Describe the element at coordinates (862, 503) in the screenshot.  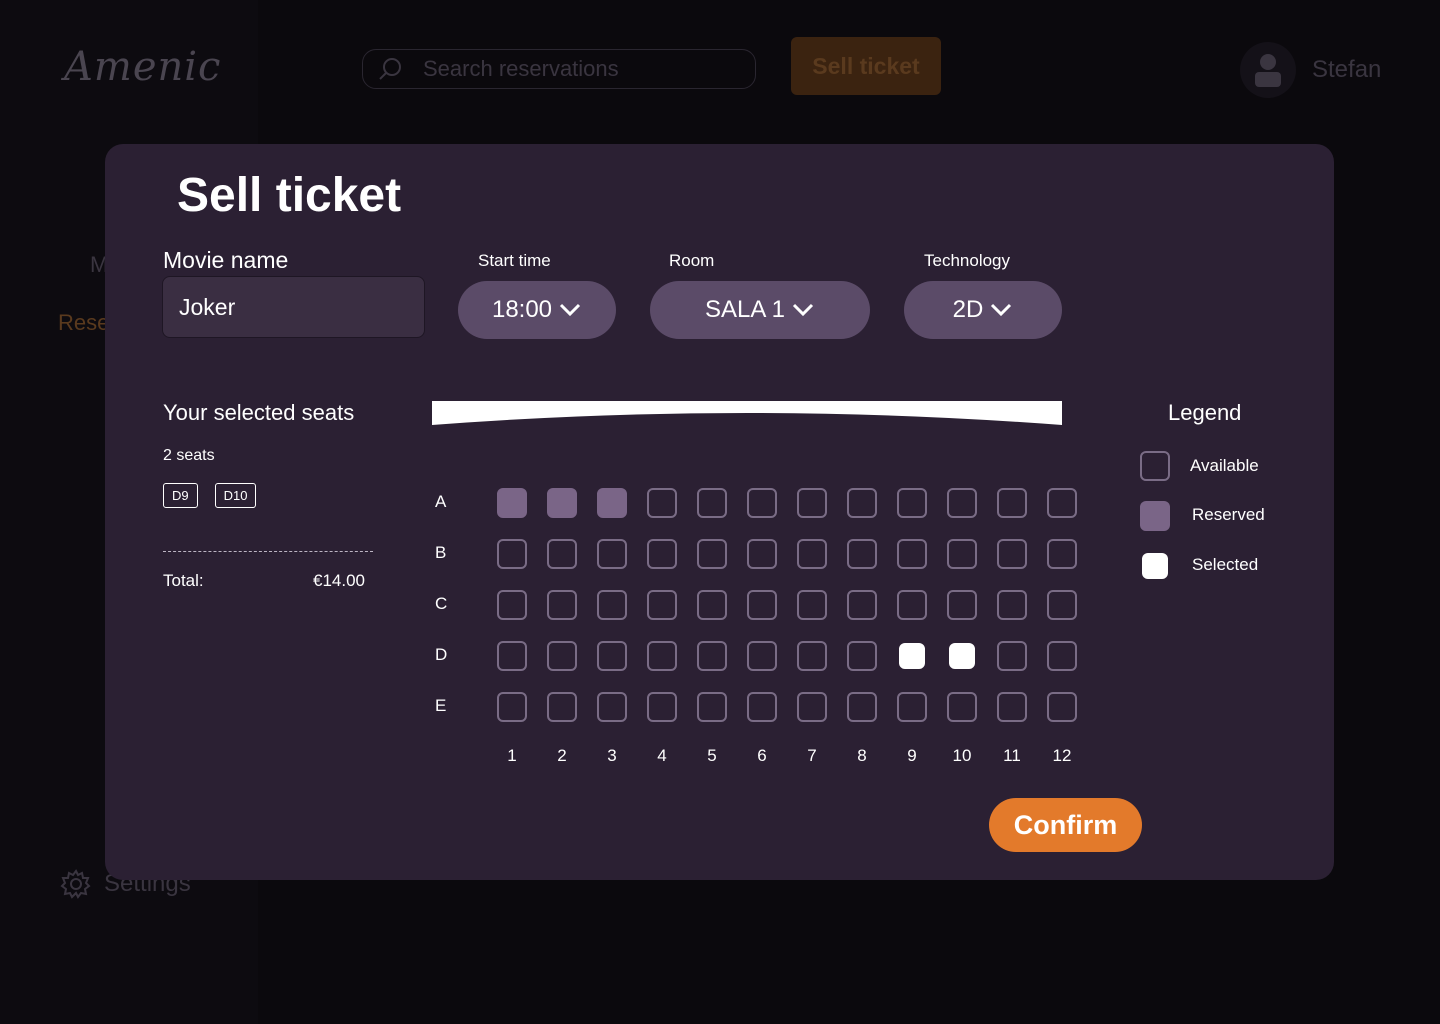
I see `seat-a8-available` at that location.